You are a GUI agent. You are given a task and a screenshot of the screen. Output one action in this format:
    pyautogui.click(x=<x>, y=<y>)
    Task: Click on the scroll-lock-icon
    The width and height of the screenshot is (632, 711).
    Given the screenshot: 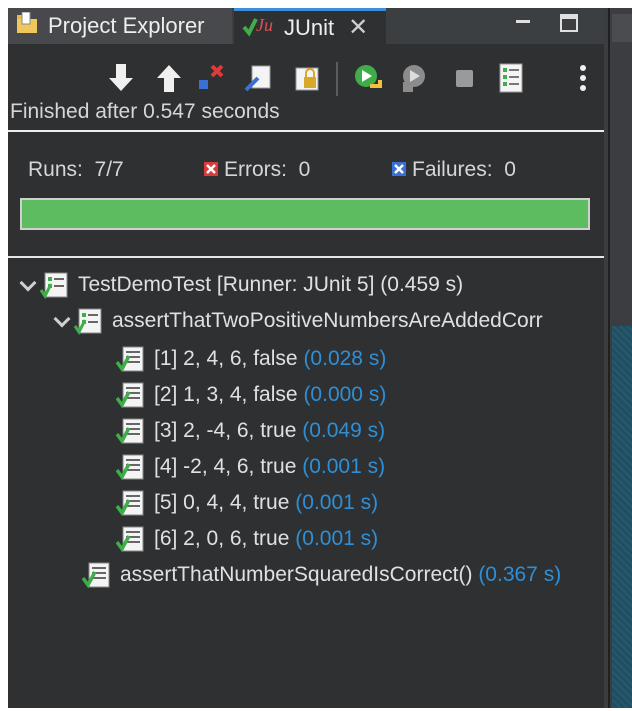 What is the action you would take?
    pyautogui.click(x=259, y=78)
    